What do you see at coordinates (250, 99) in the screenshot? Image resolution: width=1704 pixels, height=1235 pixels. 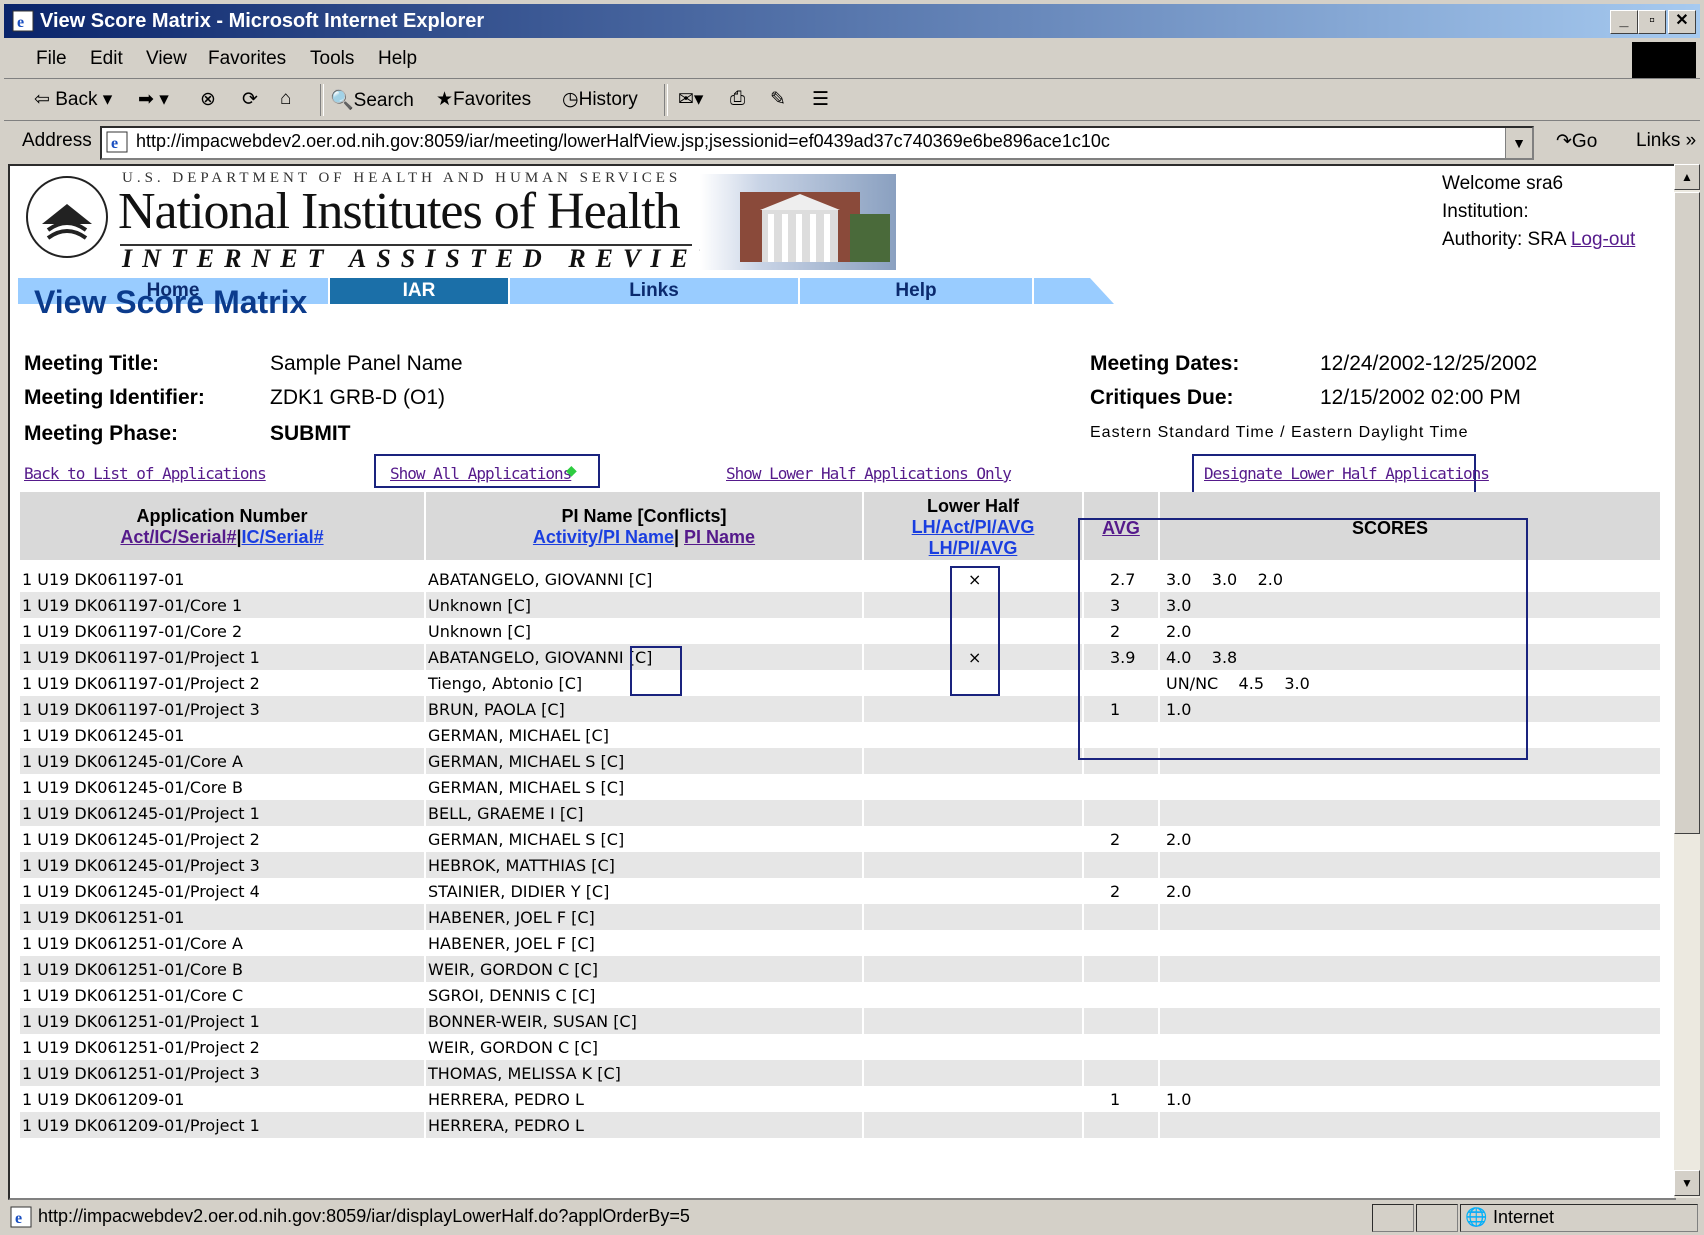 I see `refresh-icon: ⟳` at bounding box center [250, 99].